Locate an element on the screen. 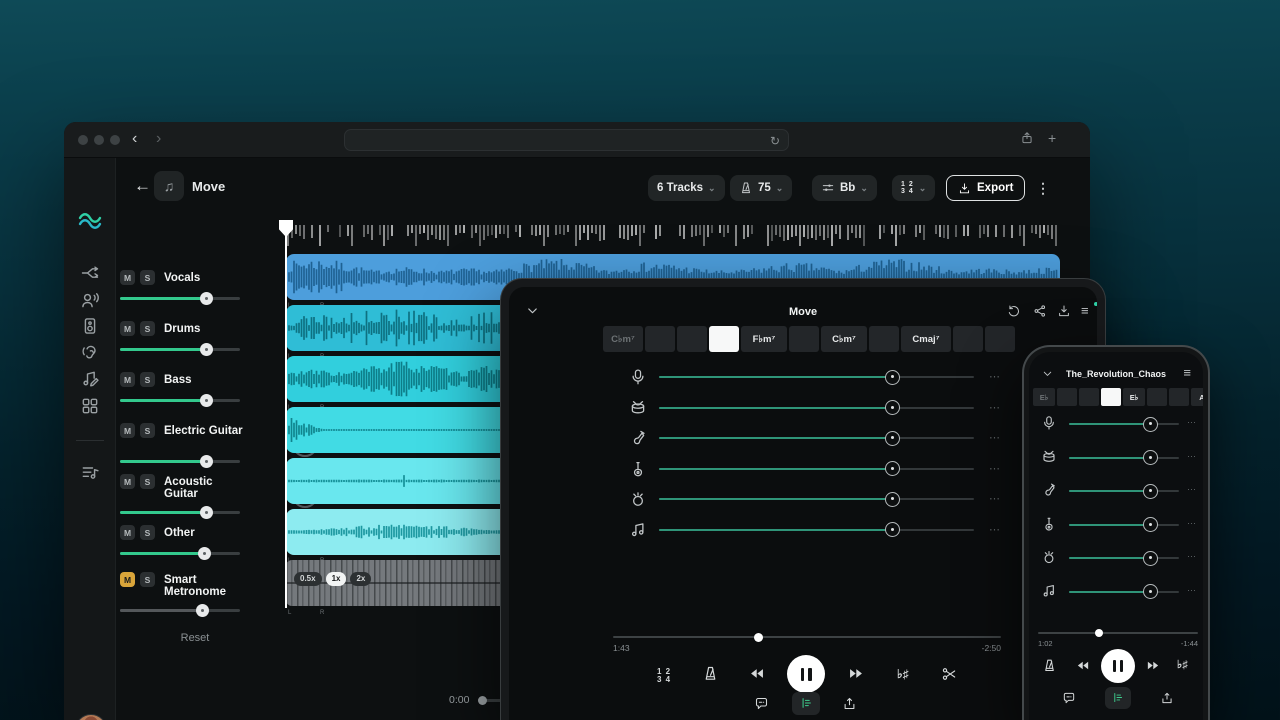 The width and height of the screenshot is (1280, 720). undo-icon is located at coordinates (1014, 311).